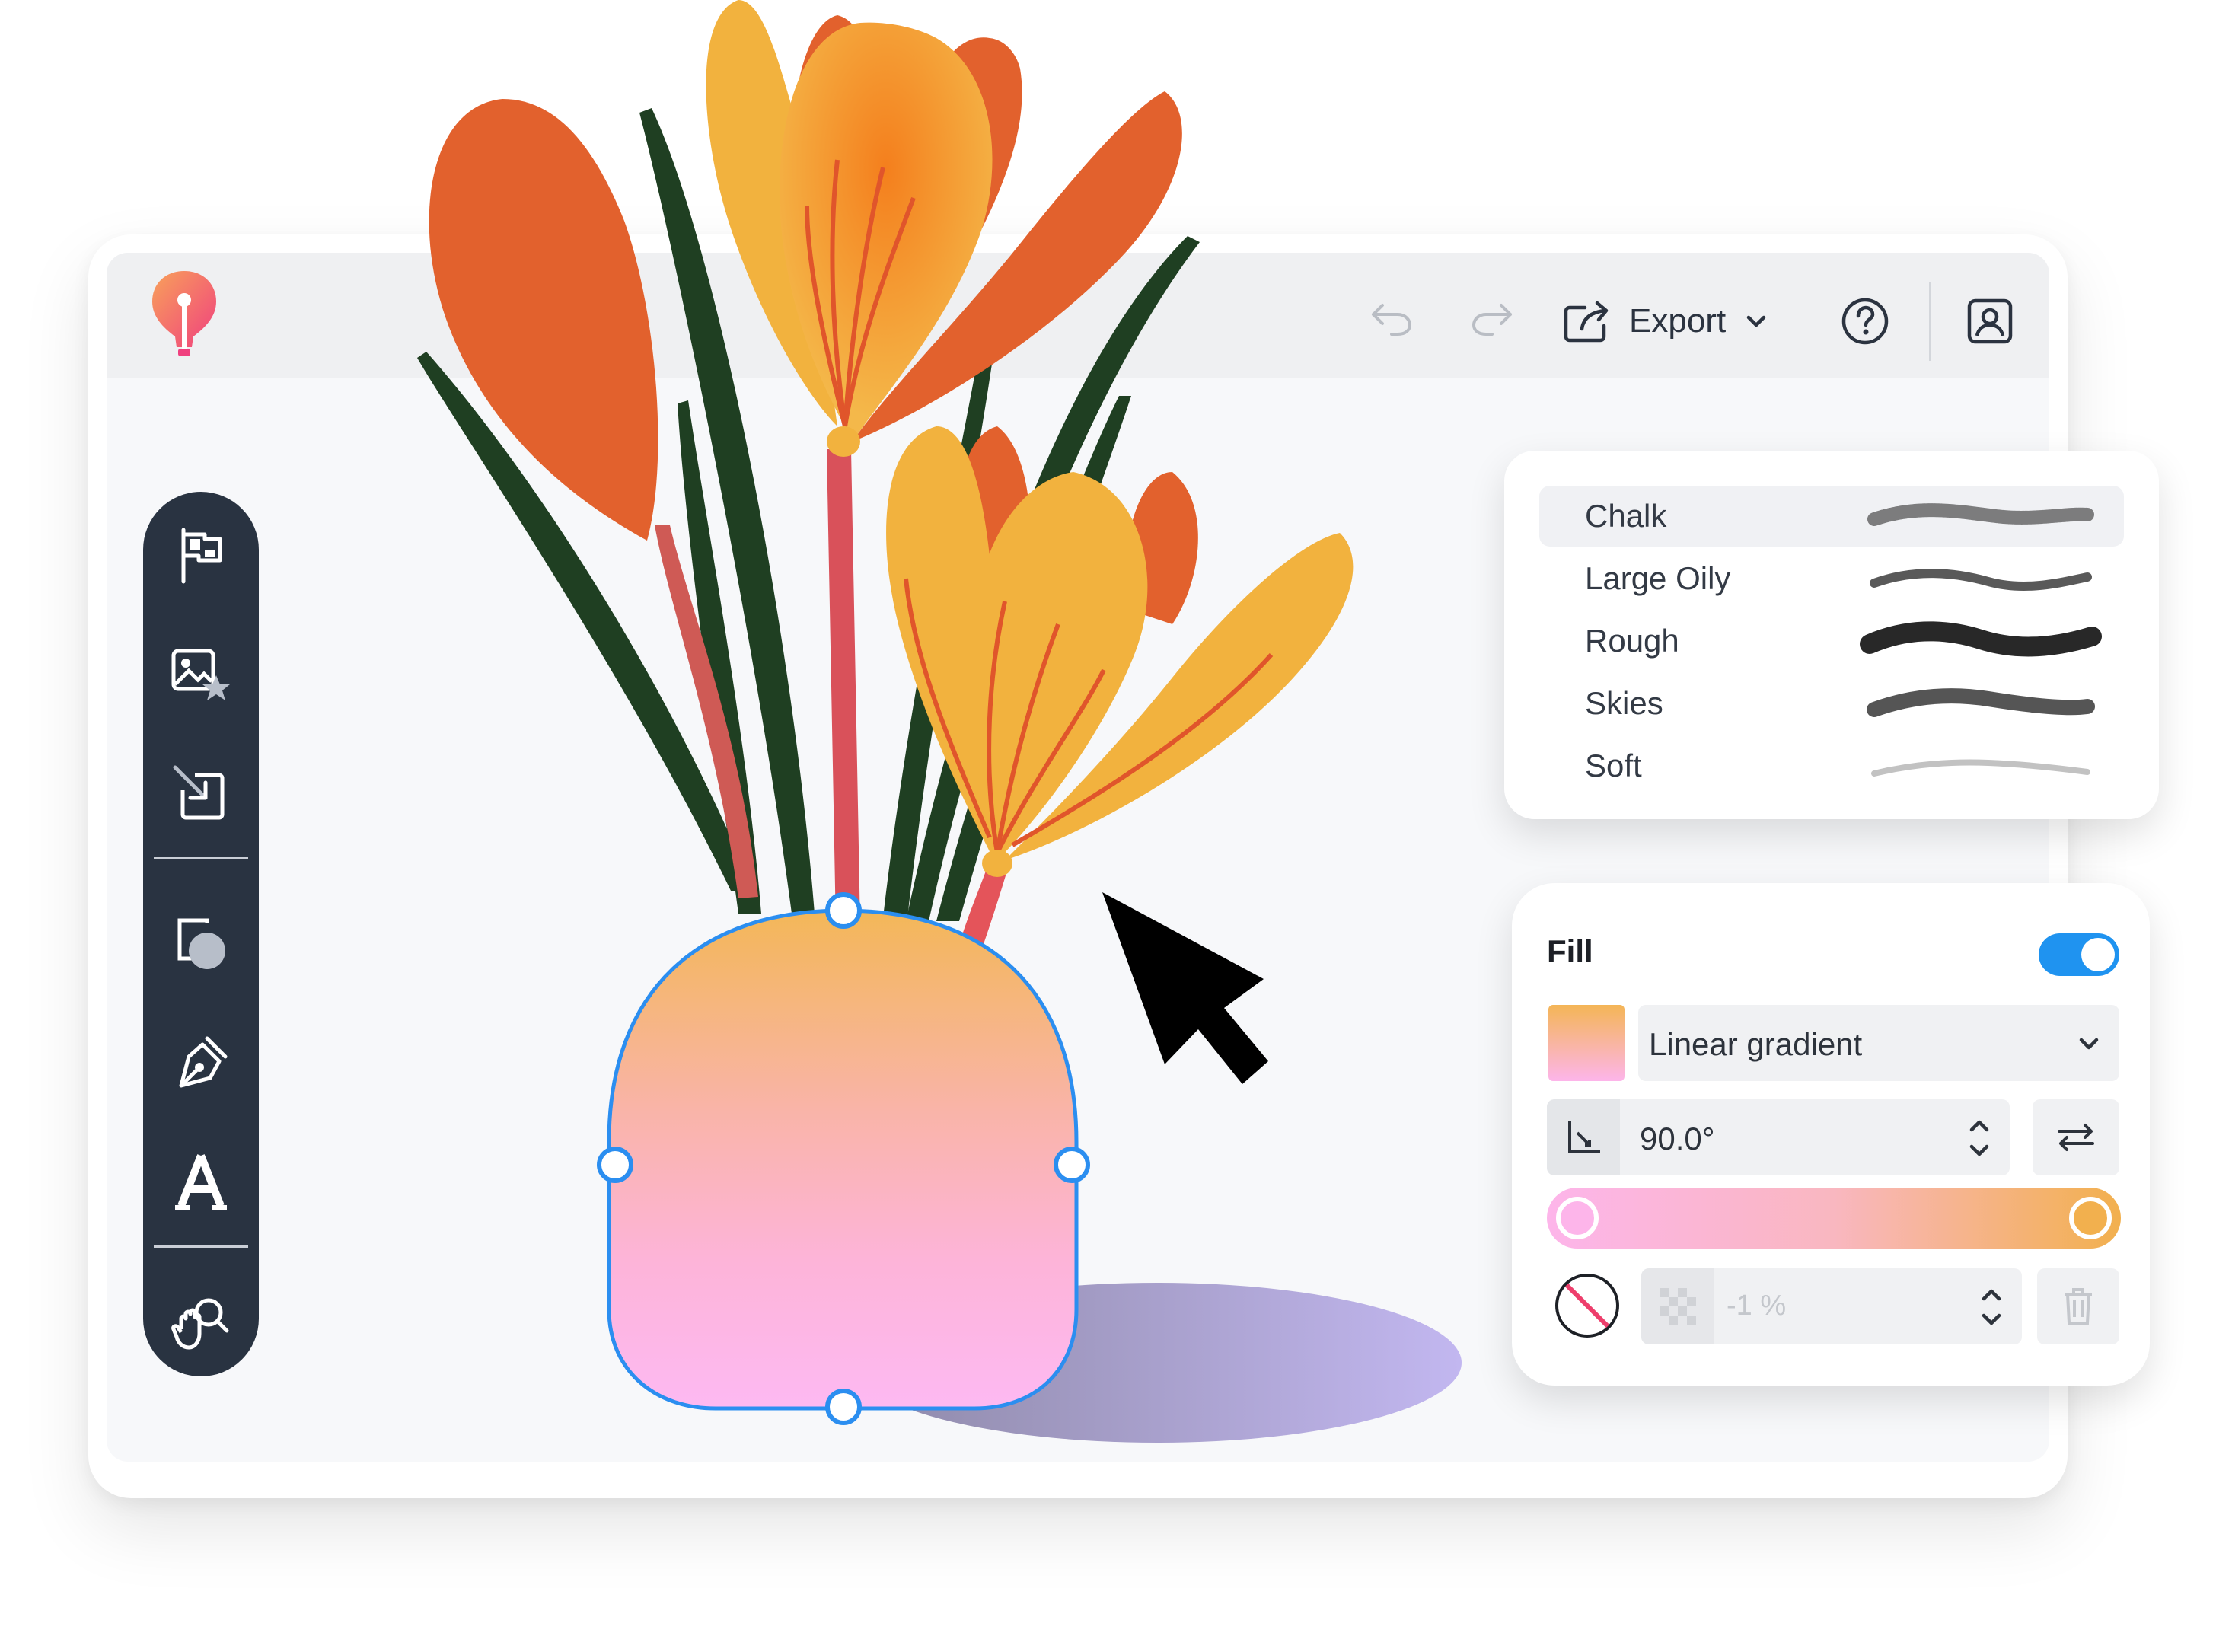 This screenshot has height=1652, width=2232. Describe the element at coordinates (844, 1407) in the screenshot. I see `vase-handle-bottom` at that location.